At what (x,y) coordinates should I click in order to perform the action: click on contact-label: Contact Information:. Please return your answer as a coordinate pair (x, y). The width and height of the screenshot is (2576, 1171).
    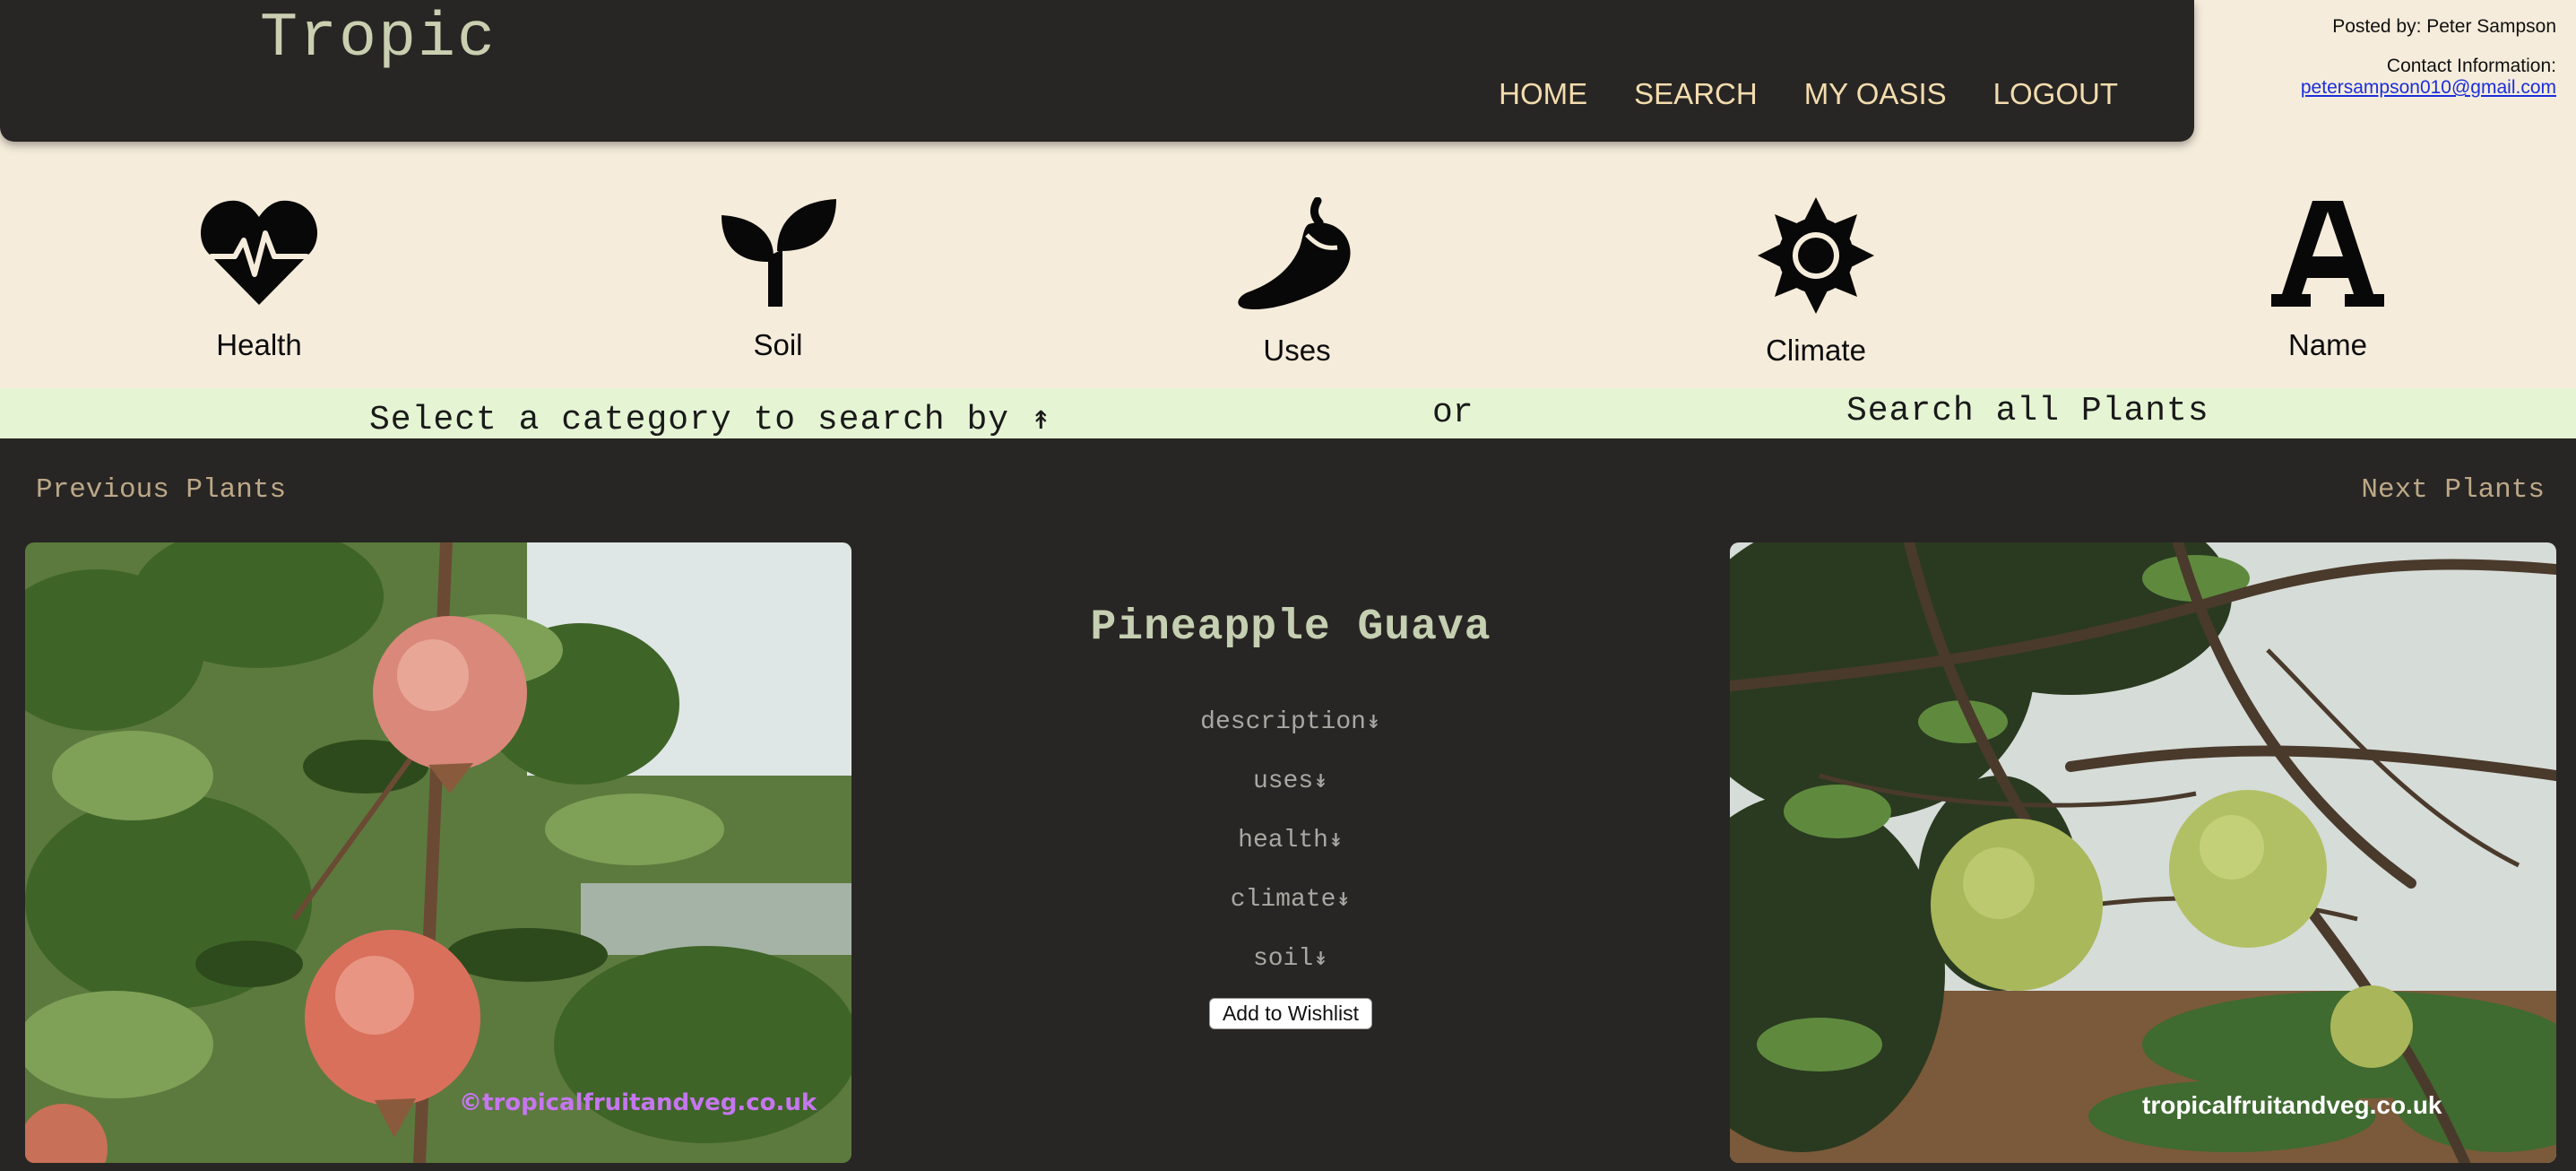
    Looking at the image, I should click on (2471, 66).